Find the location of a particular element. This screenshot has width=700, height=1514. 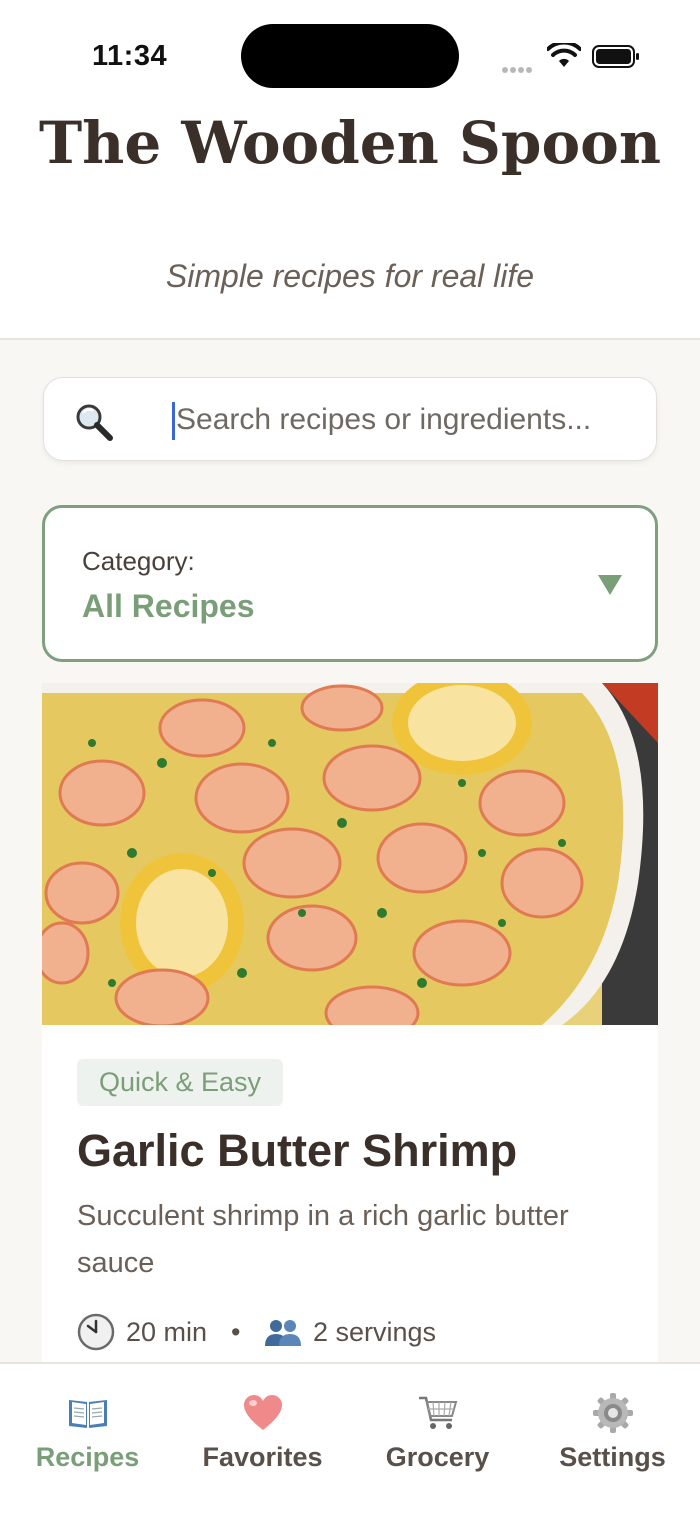

tab-recipes: Recipes is located at coordinates (87, 1439).